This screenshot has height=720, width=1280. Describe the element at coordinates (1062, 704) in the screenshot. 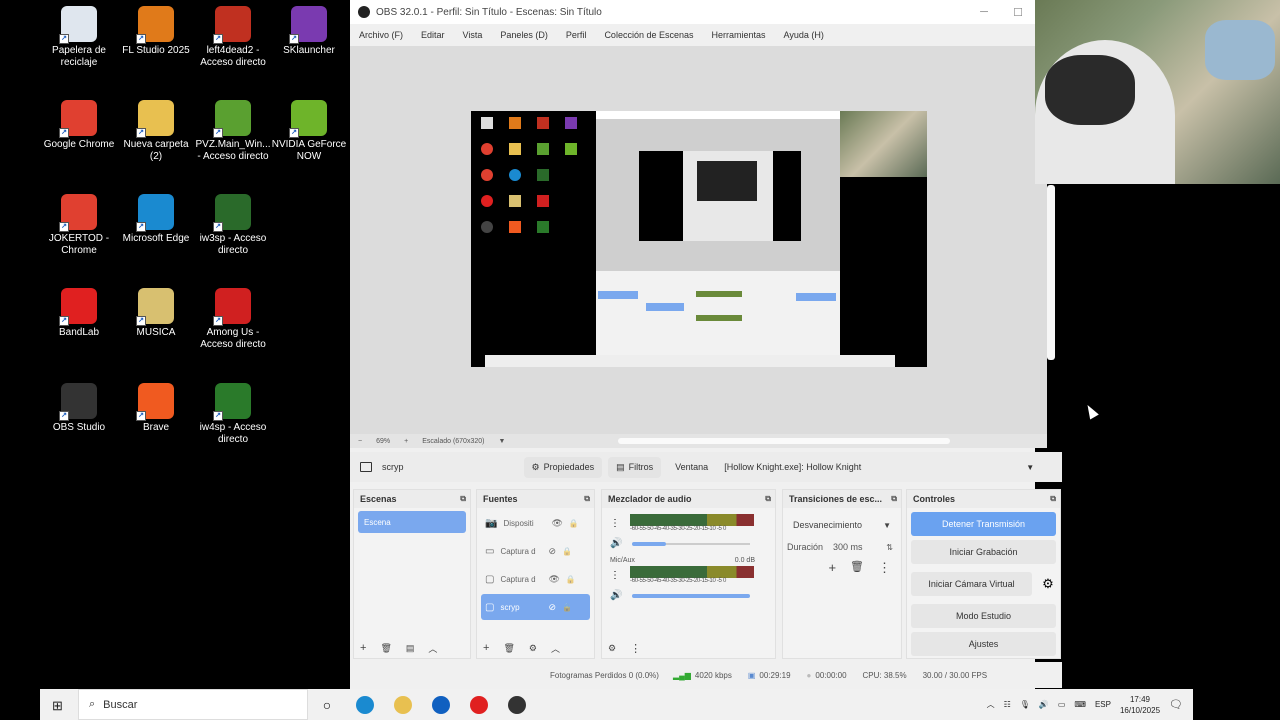

I see `display-icon: ▭` at that location.